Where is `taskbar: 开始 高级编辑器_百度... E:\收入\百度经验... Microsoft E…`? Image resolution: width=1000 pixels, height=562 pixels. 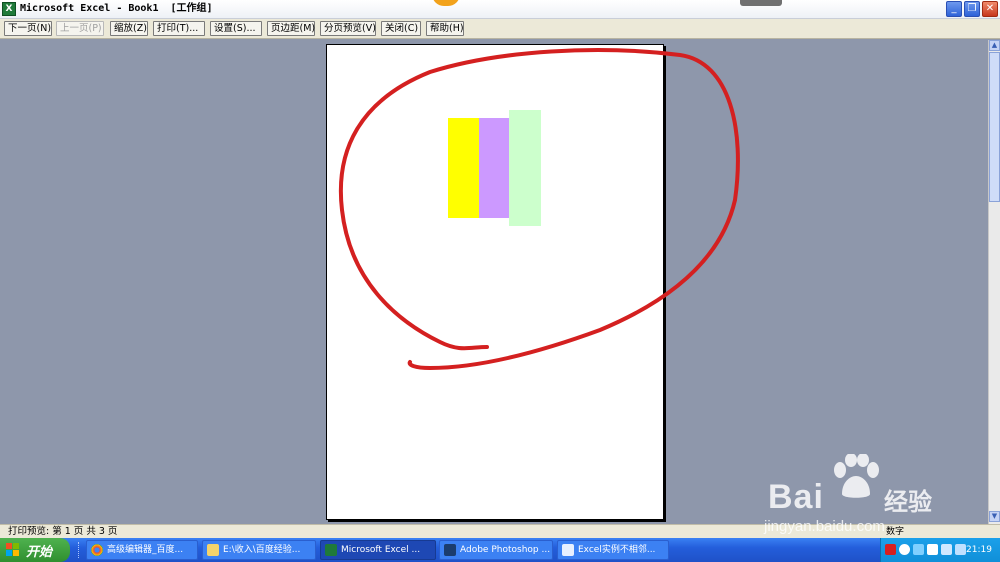
taskbar: 开始 高级编辑器_百度... E:\收入\百度经验... Microsoft E… is located at coordinates (500, 550).